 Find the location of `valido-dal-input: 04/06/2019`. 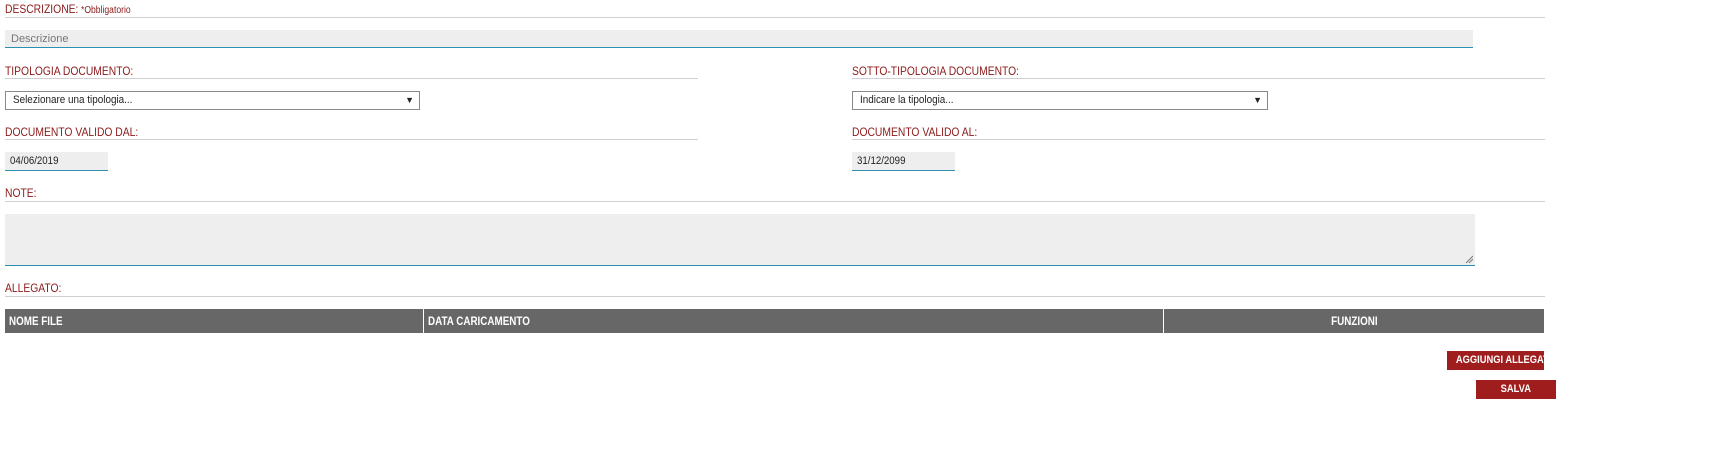

valido-dal-input: 04/06/2019 is located at coordinates (56, 161).